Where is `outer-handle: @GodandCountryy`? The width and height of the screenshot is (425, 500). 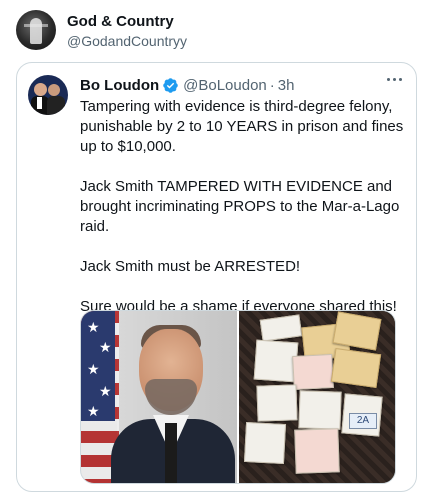
outer-handle: @GodandCountryy is located at coordinates (127, 41).